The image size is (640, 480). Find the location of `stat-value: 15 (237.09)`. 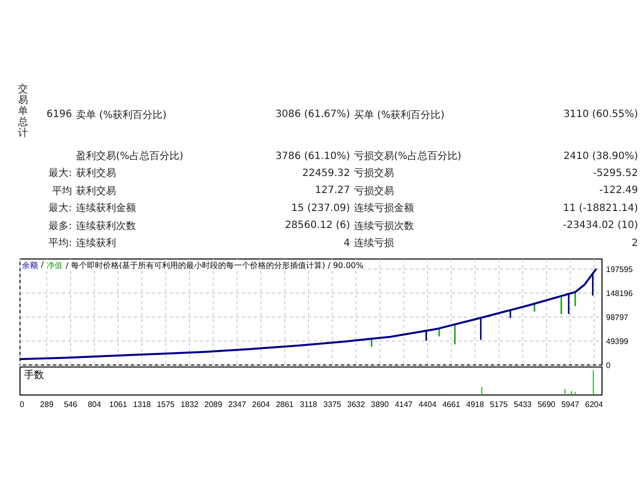

stat-value: 15 (237.09) is located at coordinates (320, 208).